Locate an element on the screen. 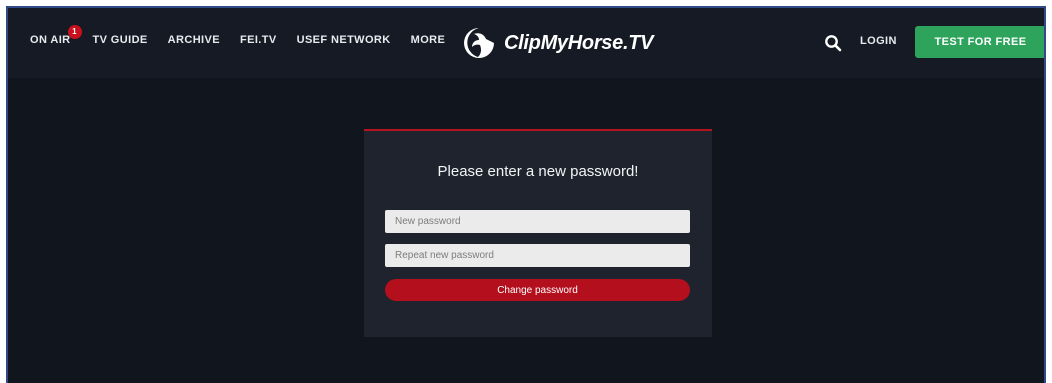 This screenshot has width=1052, height=383. horse-head-logo-icon is located at coordinates (479, 43).